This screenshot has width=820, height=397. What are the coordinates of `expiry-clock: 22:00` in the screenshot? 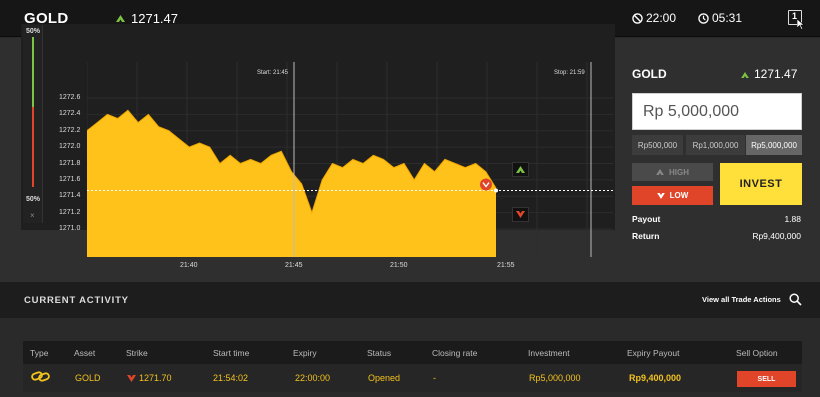 It's located at (654, 18).